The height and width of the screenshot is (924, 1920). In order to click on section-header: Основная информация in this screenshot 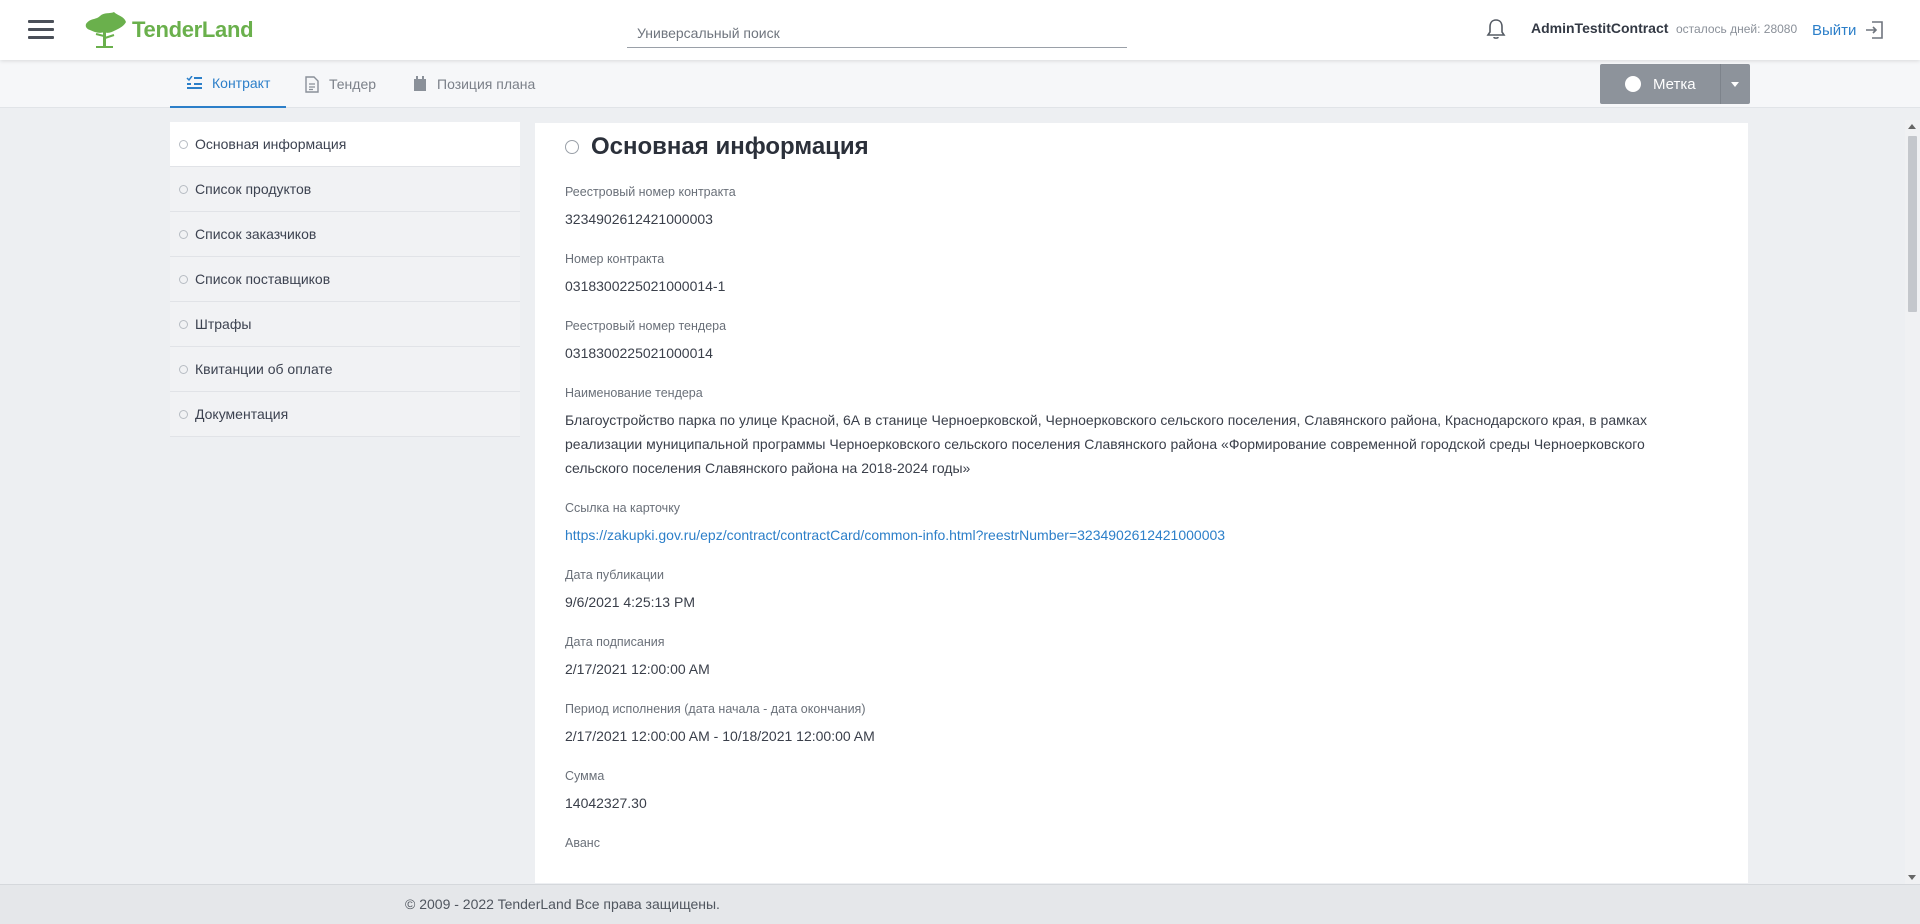, I will do `click(717, 147)`.